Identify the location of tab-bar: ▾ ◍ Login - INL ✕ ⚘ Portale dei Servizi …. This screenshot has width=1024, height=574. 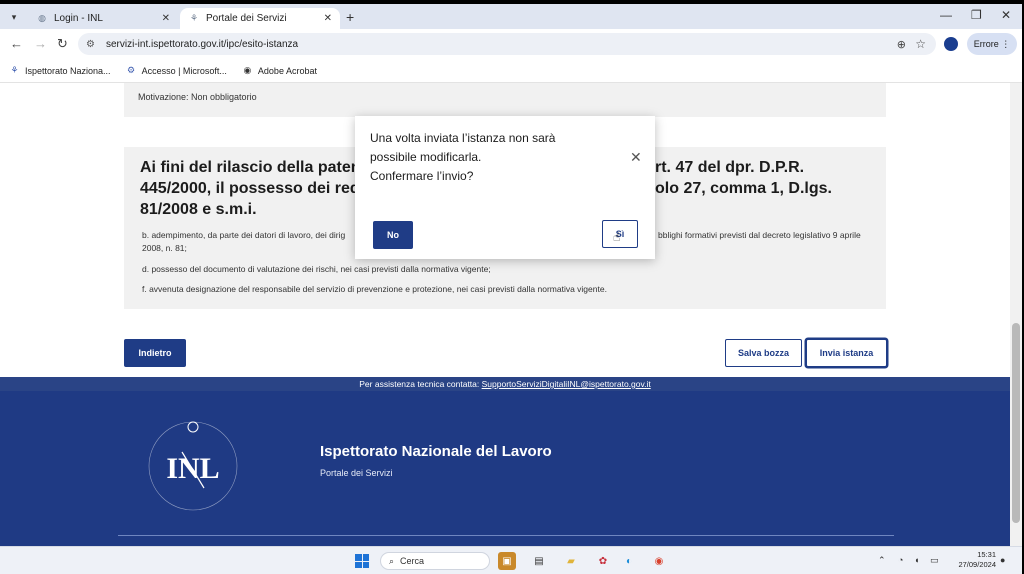
(511, 16).